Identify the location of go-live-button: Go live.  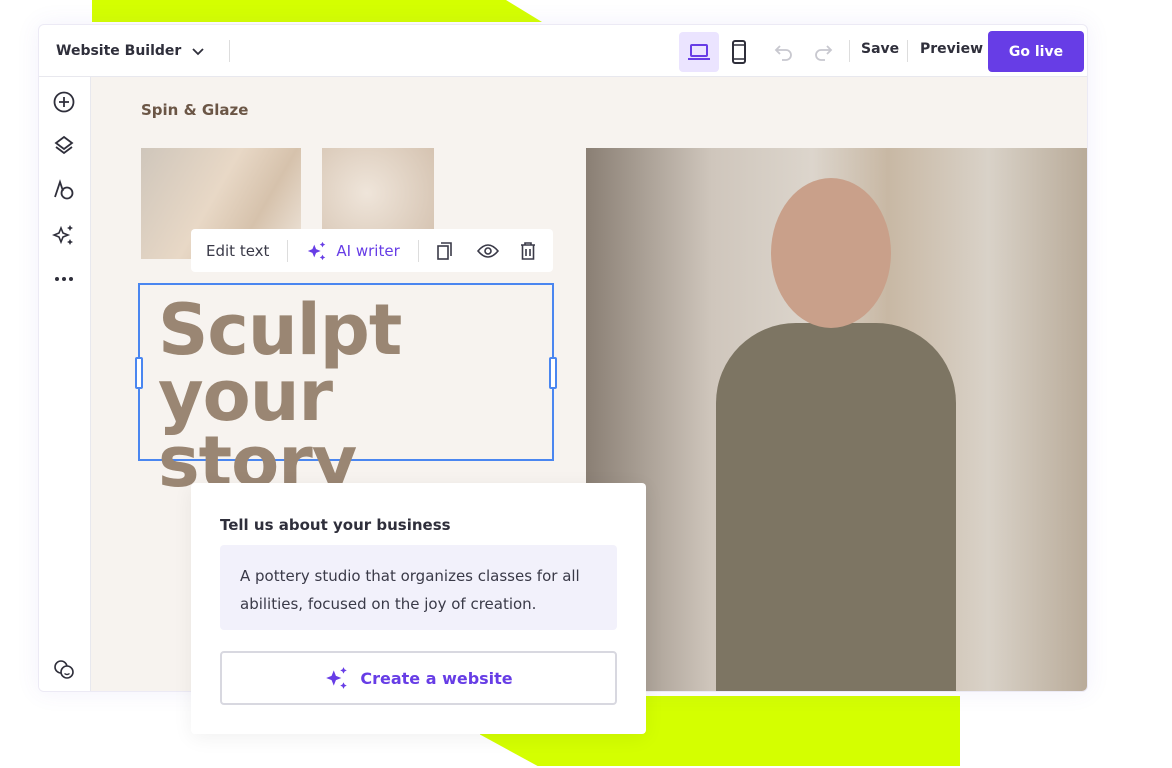
(1036, 51).